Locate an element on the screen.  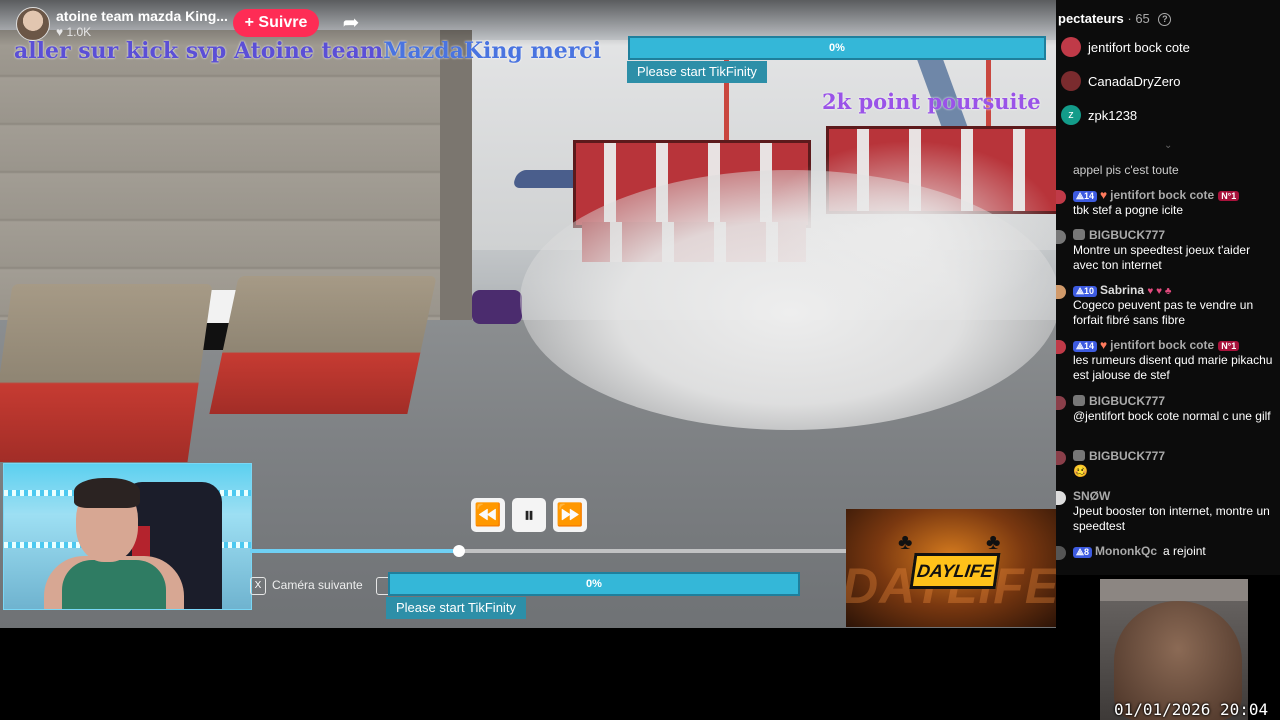
join-text: a rejoint is located at coordinates (1184, 551).